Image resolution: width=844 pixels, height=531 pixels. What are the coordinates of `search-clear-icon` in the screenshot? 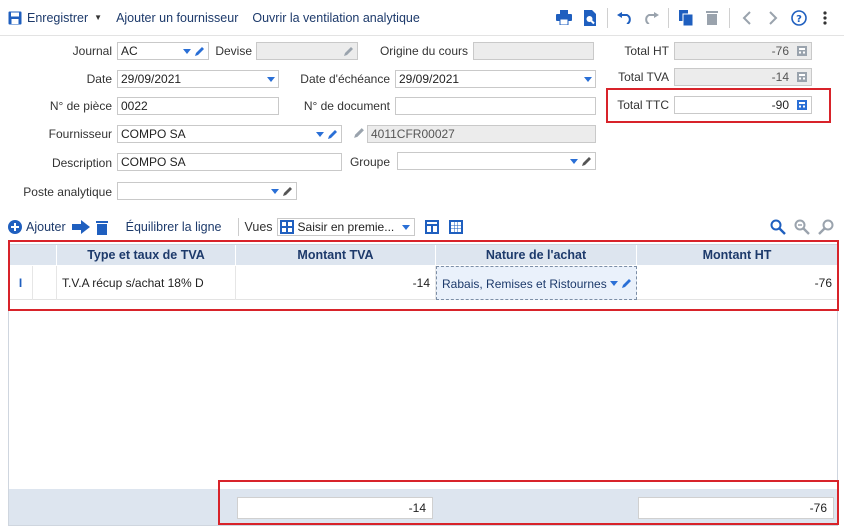 It's located at (826, 227).